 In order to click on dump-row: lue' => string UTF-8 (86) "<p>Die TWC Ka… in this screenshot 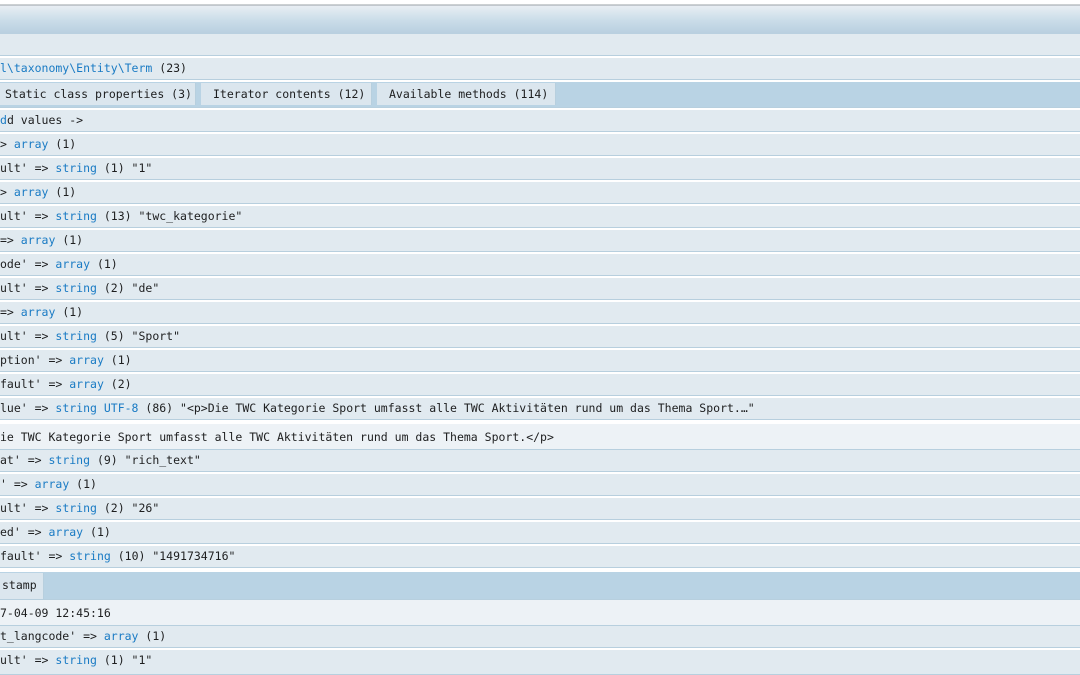, I will do `click(540, 409)`.